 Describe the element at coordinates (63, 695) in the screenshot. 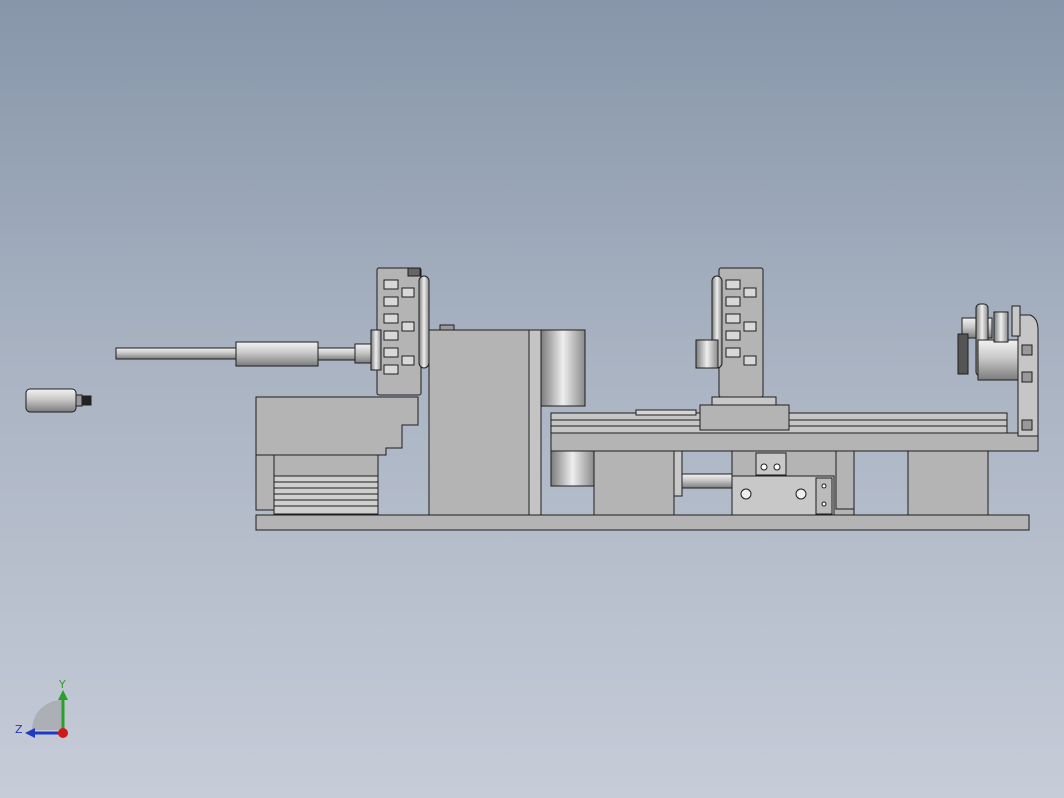

I see `y-axis-arrow` at that location.